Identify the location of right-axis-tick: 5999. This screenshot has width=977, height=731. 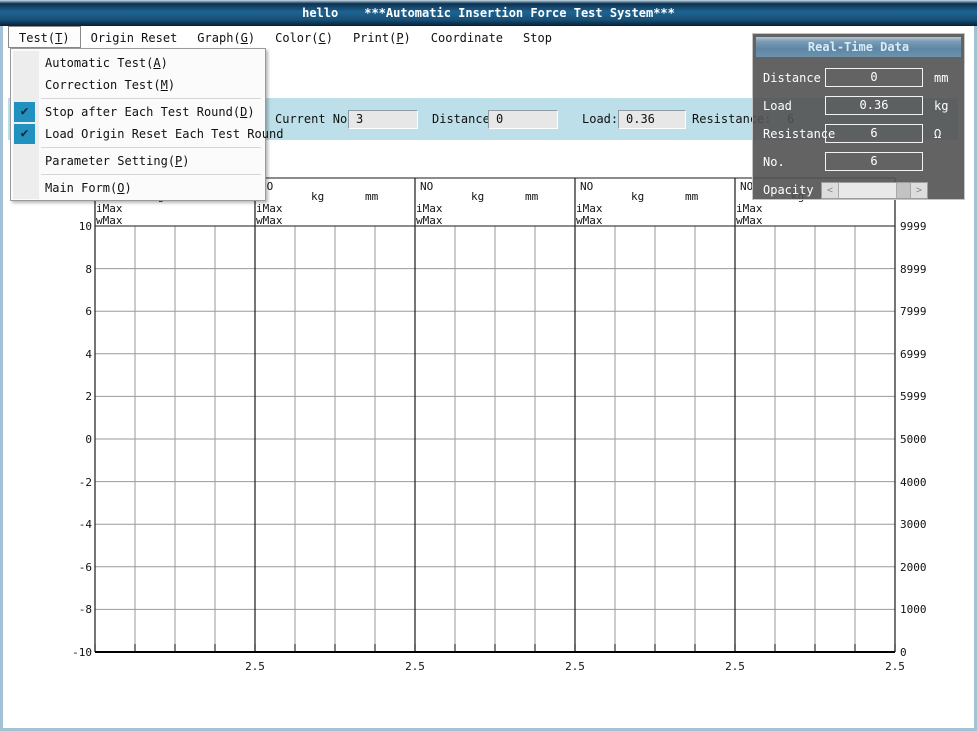
(913, 397).